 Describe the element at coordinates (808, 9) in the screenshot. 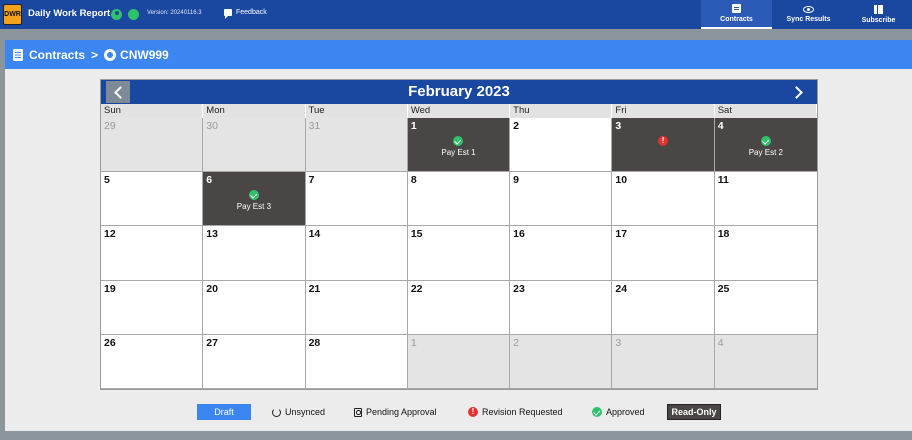

I see `eye-icon` at that location.